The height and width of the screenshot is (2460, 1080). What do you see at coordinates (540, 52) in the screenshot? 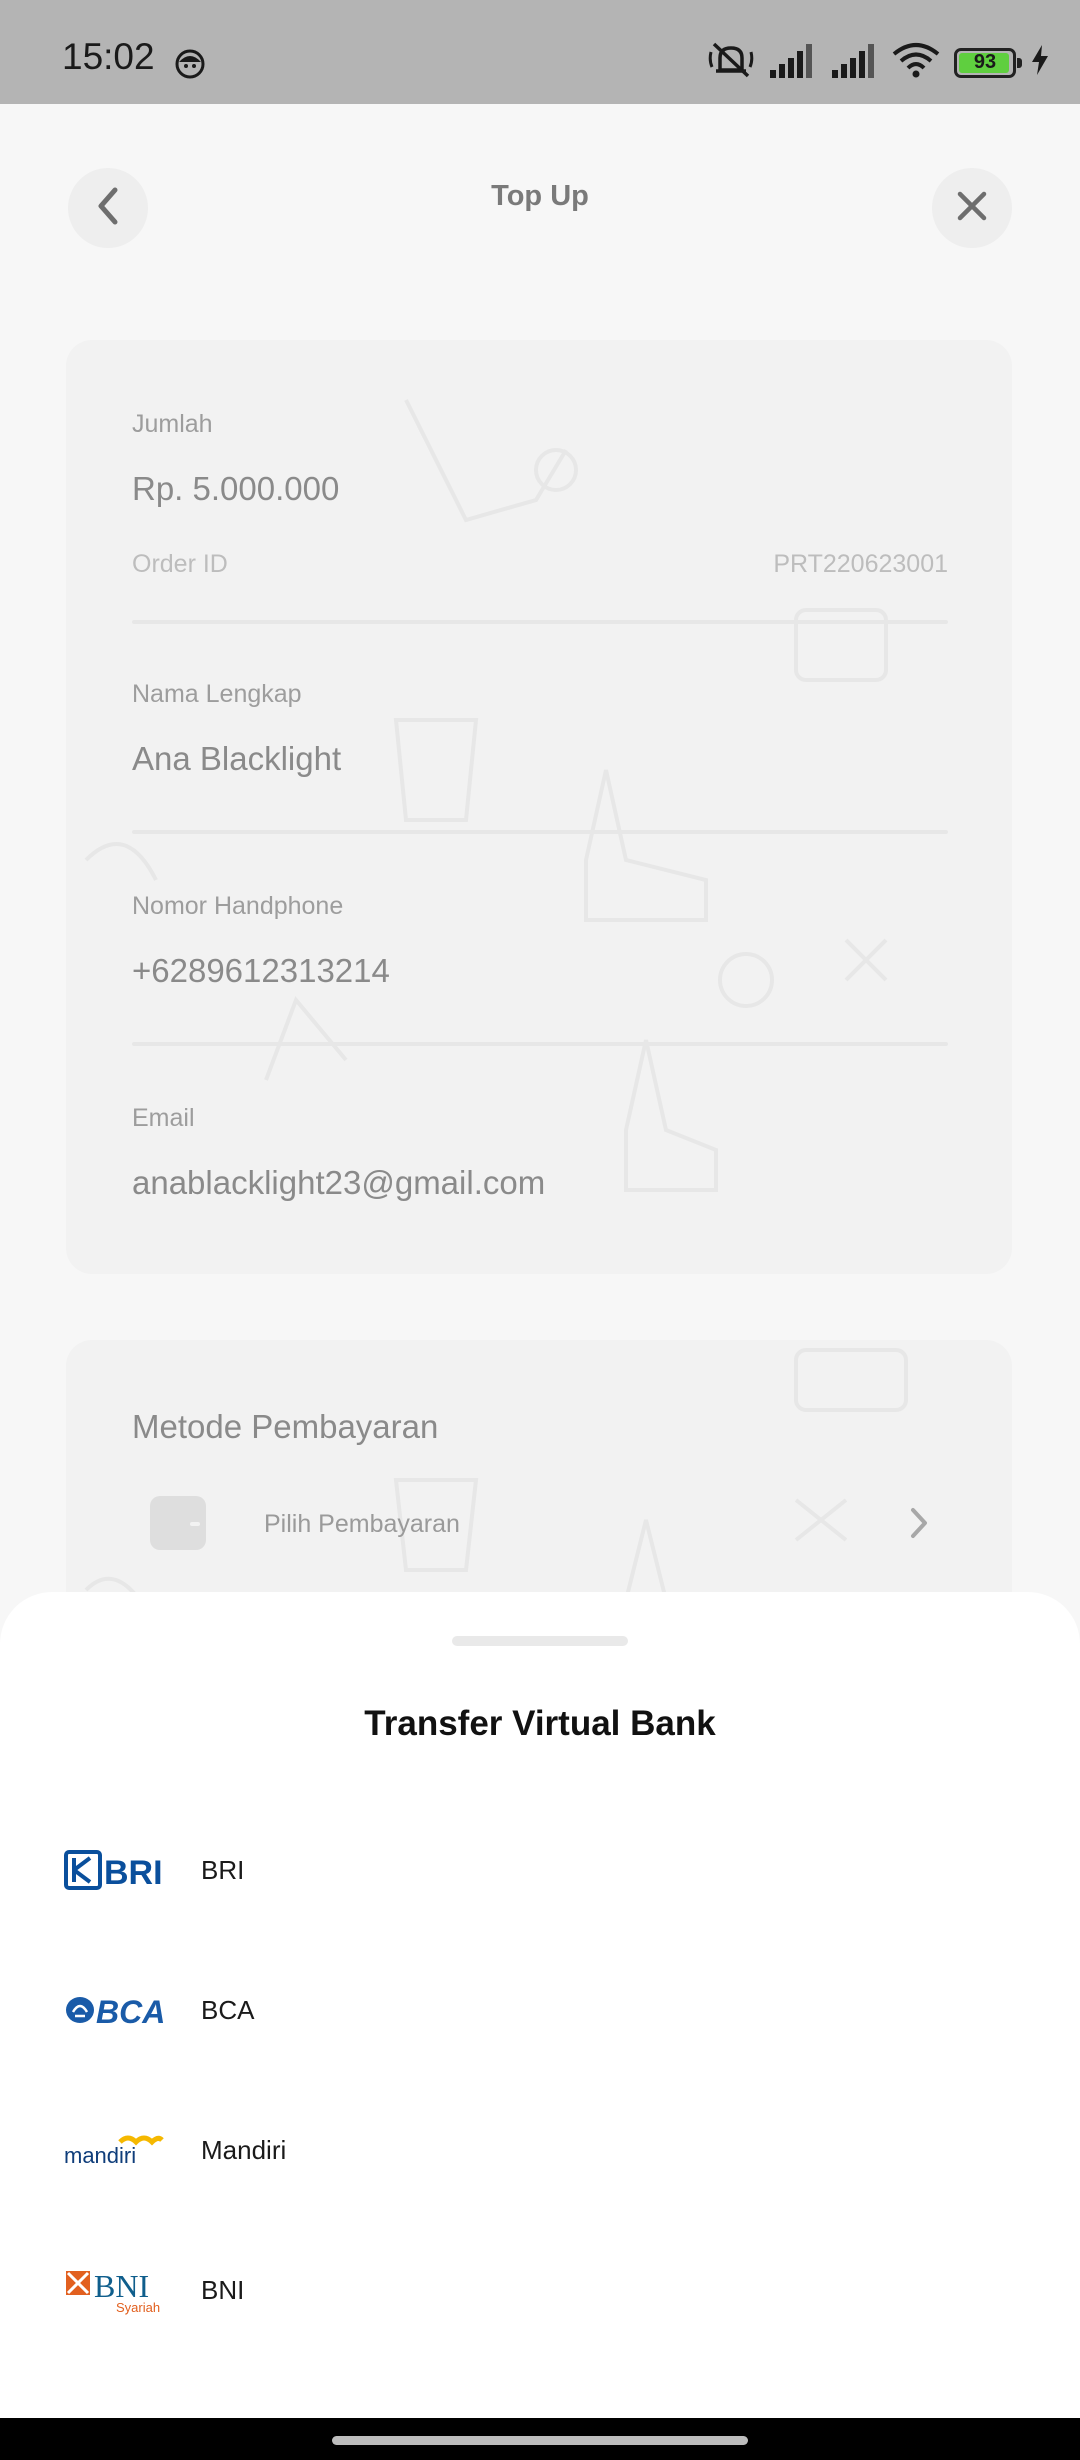
I see `status-bar: 15:02 93` at bounding box center [540, 52].